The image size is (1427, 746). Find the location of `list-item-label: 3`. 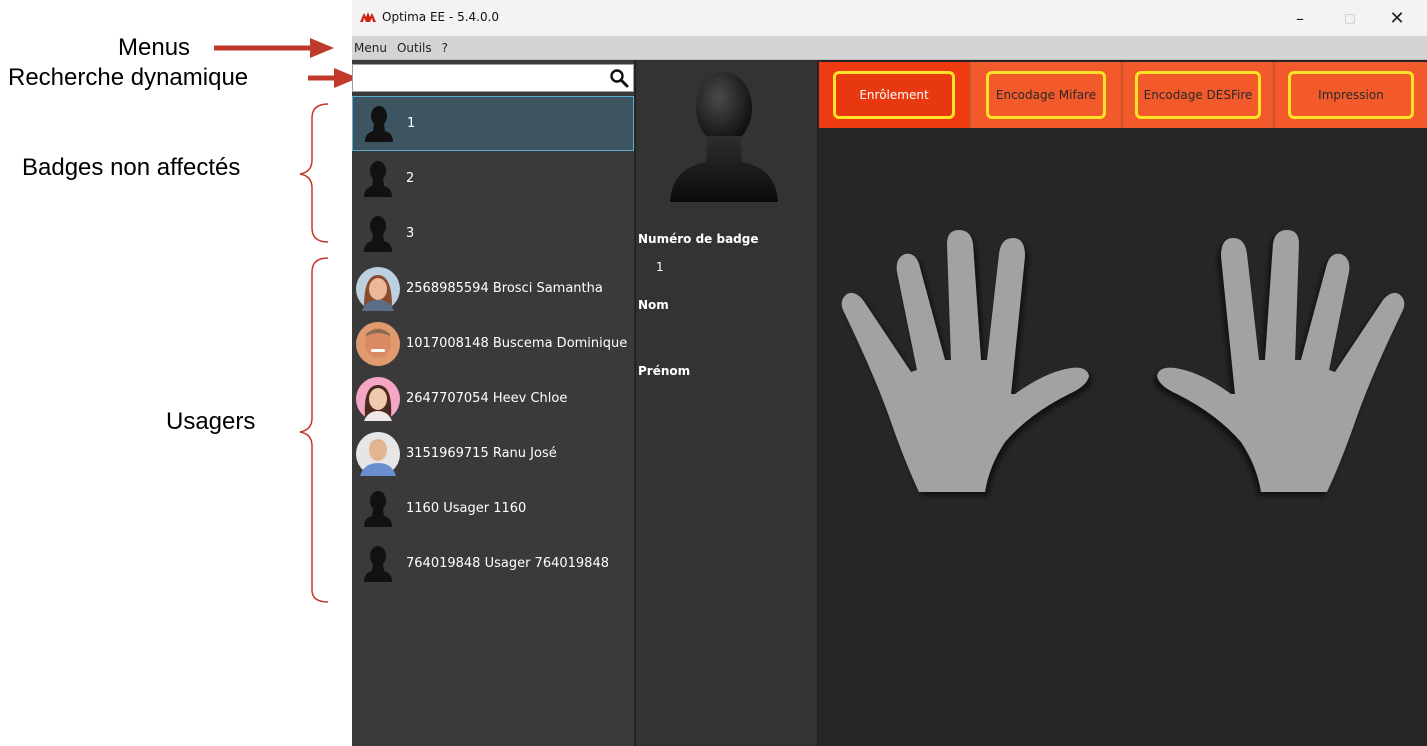

list-item-label: 3 is located at coordinates (410, 233).